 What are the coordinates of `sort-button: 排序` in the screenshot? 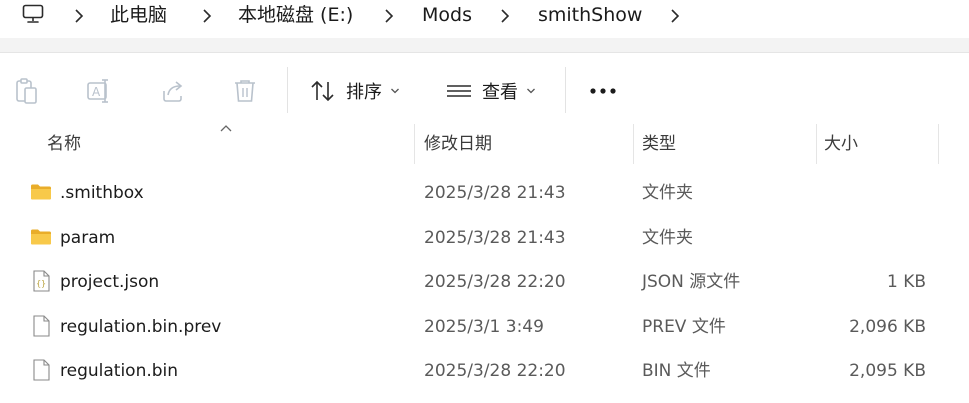 It's located at (355, 91).